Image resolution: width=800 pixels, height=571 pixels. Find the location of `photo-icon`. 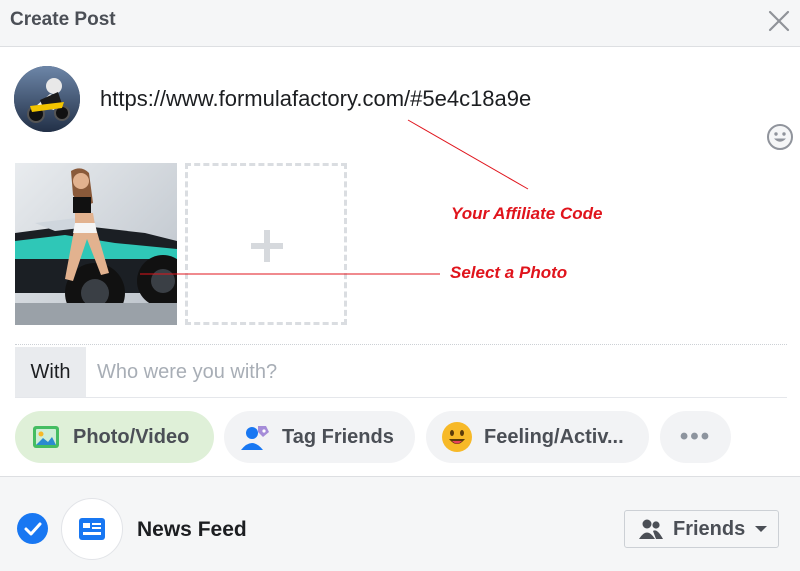

photo-icon is located at coordinates (46, 437).